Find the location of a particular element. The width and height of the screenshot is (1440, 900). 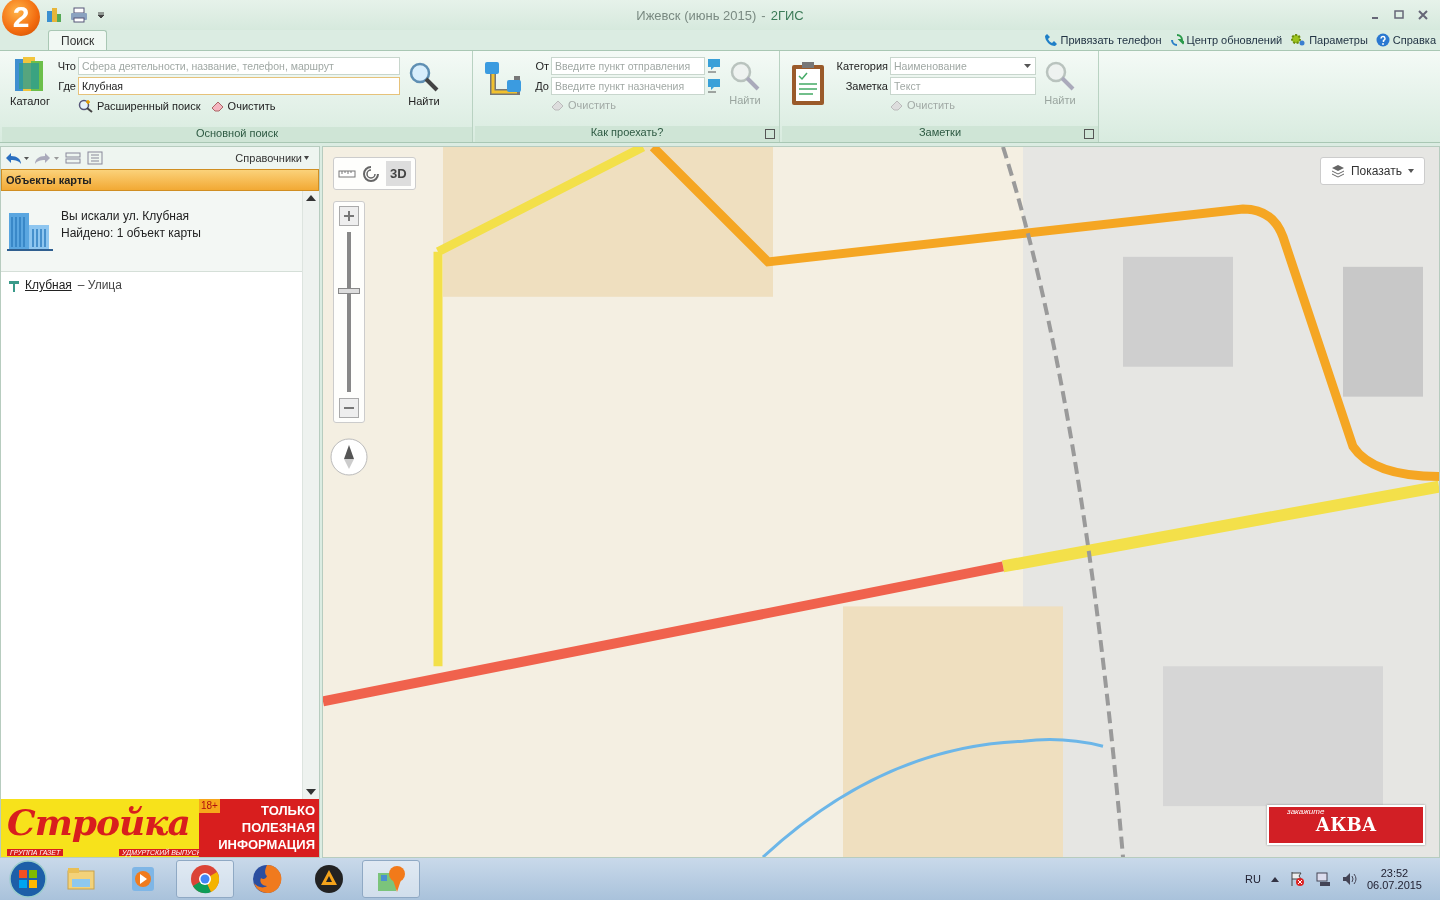

advert-brand: Стройка is located at coordinates (98, 823).